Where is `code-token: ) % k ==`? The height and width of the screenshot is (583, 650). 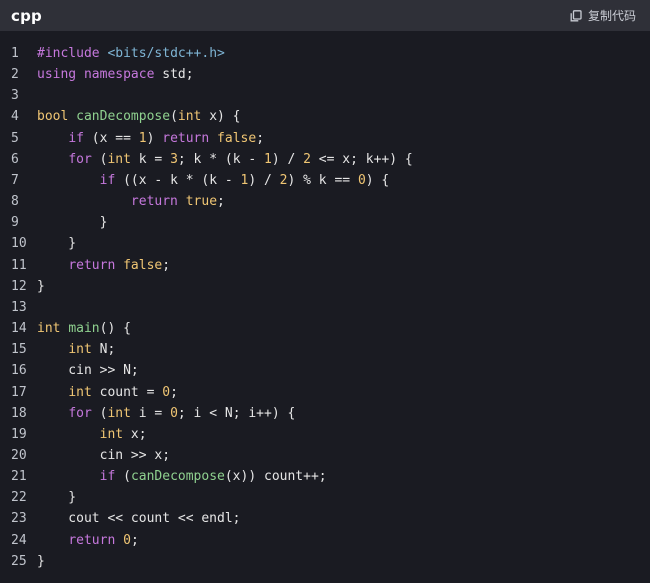
code-token: ) % k == is located at coordinates (322, 180).